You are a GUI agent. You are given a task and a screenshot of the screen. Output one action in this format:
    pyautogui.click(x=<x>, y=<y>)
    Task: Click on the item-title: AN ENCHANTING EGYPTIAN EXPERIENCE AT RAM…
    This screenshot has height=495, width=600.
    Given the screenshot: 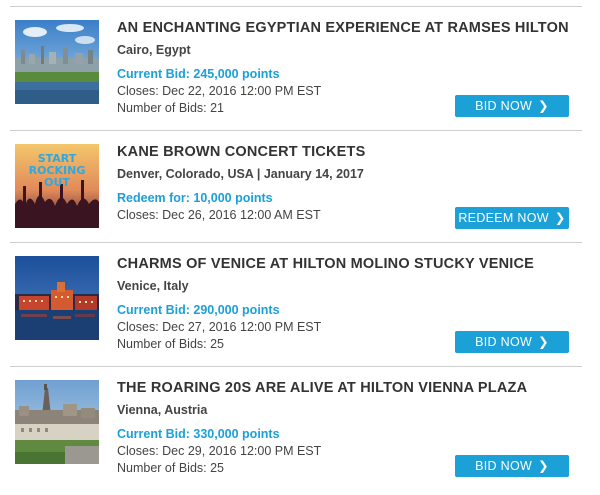 What is the action you would take?
    pyautogui.click(x=343, y=28)
    